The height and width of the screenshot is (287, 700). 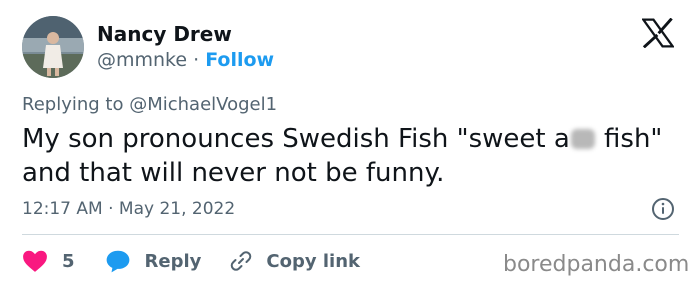 What do you see at coordinates (173, 261) in the screenshot?
I see `reply-label: Reply` at bounding box center [173, 261].